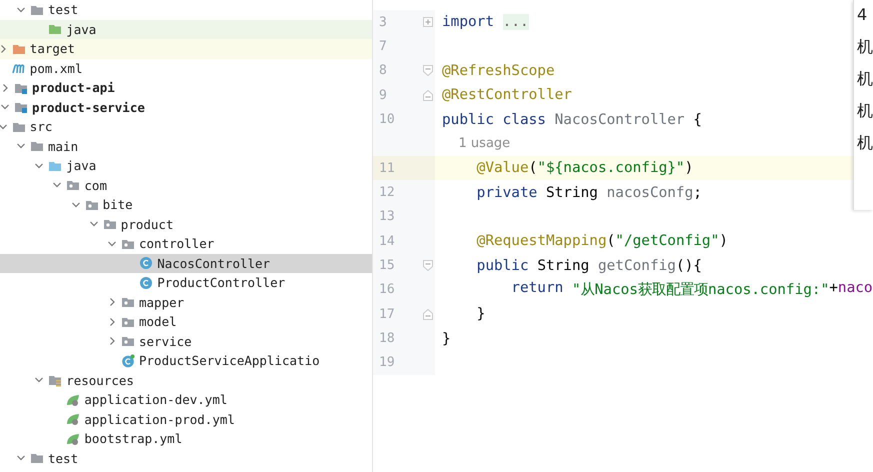 The image size is (873, 472). I want to click on line-number: 3, so click(383, 22).